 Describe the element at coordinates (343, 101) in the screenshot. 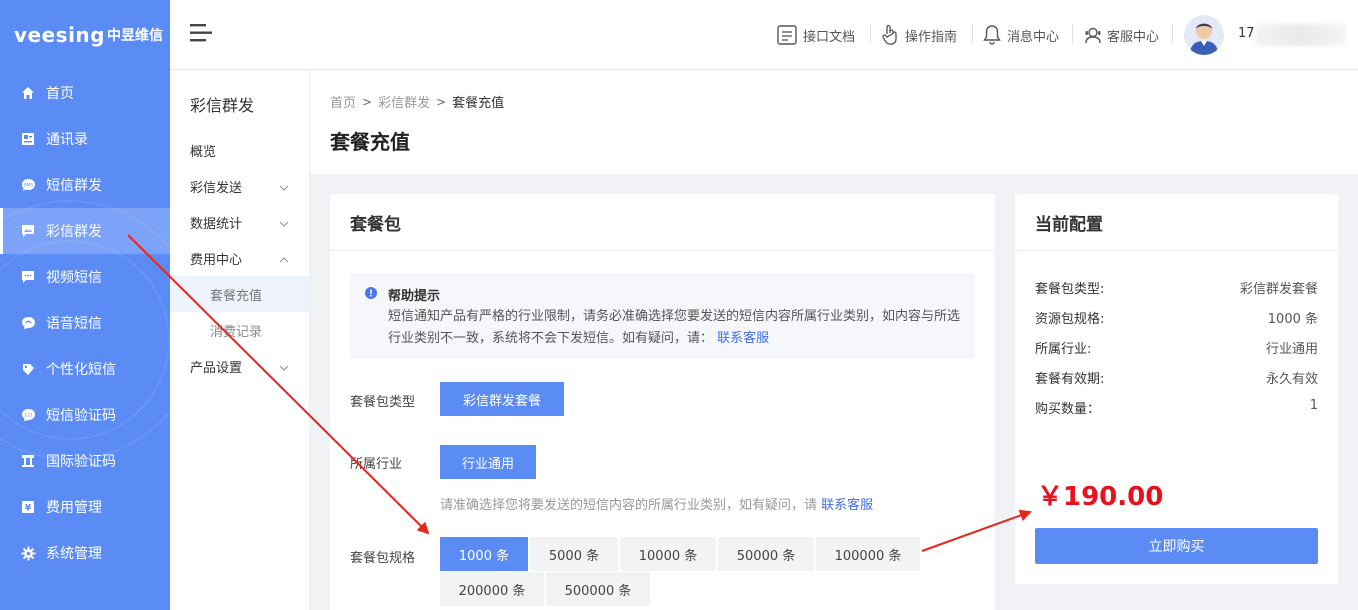

I see `breadcrumb-home: 首页` at that location.